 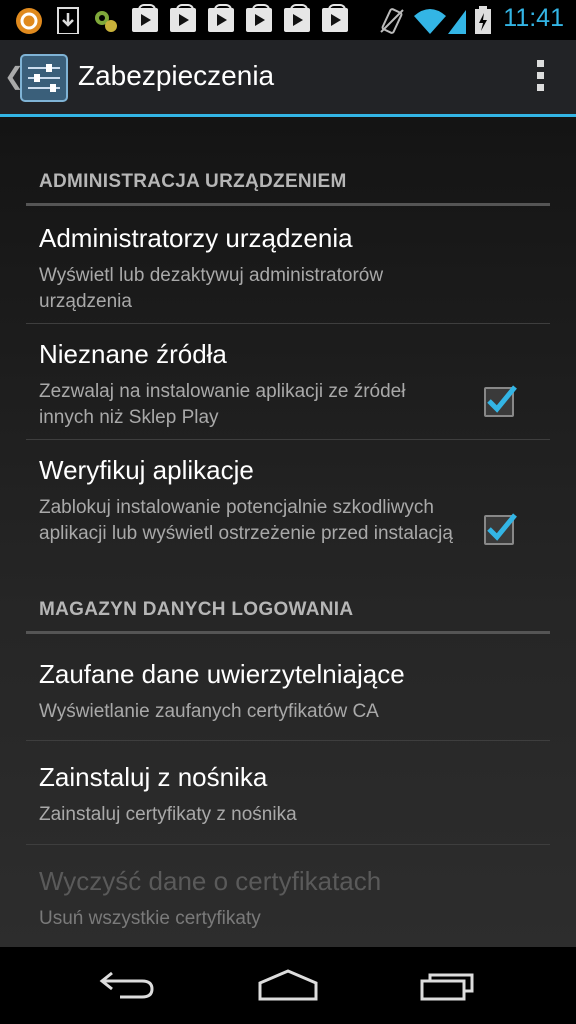 I want to click on app-notification-icon, so click(x=29, y=21).